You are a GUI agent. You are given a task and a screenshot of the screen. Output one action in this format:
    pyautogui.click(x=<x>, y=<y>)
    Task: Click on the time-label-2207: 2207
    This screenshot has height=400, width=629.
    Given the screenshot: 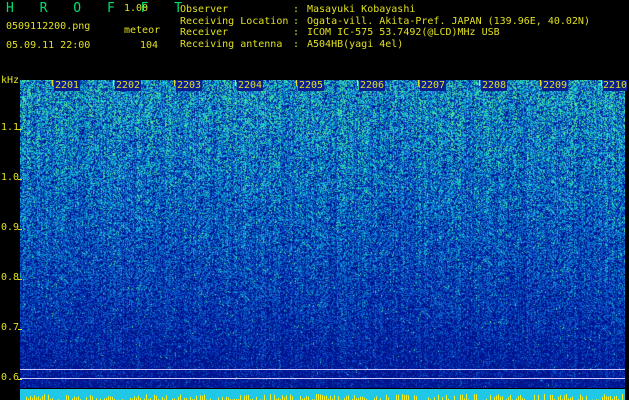 What is the action you would take?
    pyautogui.click(x=433, y=85)
    